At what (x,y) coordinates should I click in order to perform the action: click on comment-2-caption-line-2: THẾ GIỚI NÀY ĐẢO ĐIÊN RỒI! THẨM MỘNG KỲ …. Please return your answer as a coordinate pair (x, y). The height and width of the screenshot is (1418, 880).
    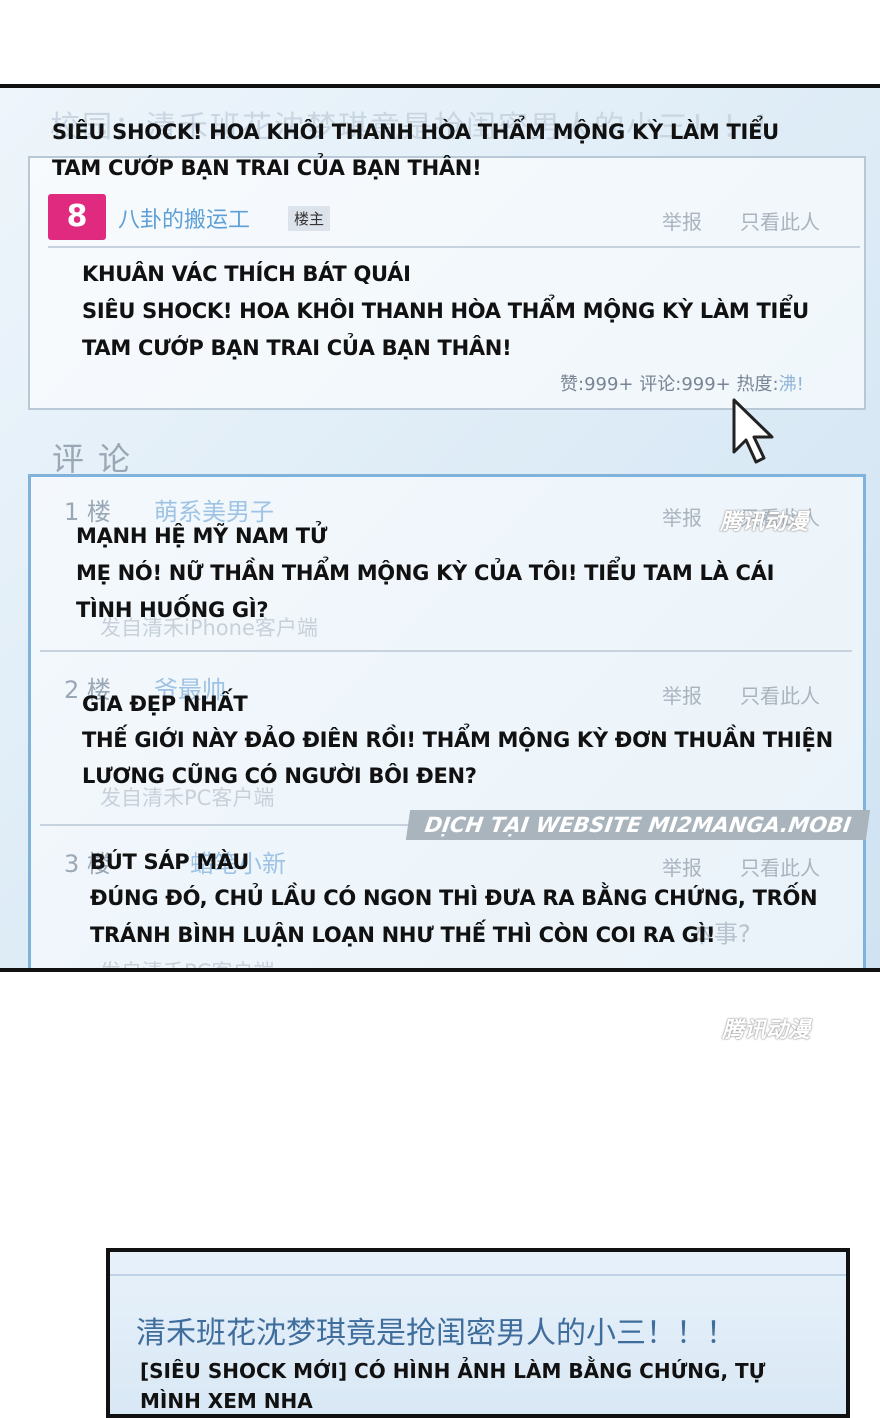
    Looking at the image, I should click on (457, 740).